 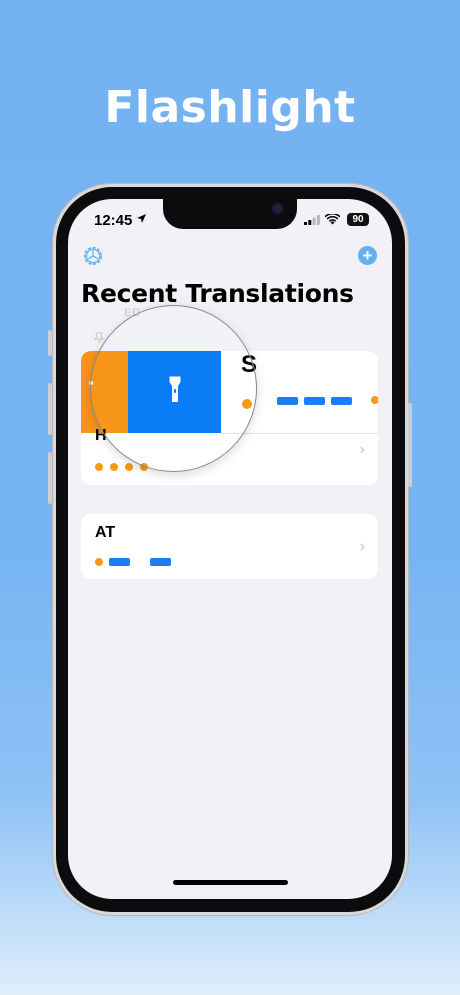 I want to click on notch, so click(x=230, y=214).